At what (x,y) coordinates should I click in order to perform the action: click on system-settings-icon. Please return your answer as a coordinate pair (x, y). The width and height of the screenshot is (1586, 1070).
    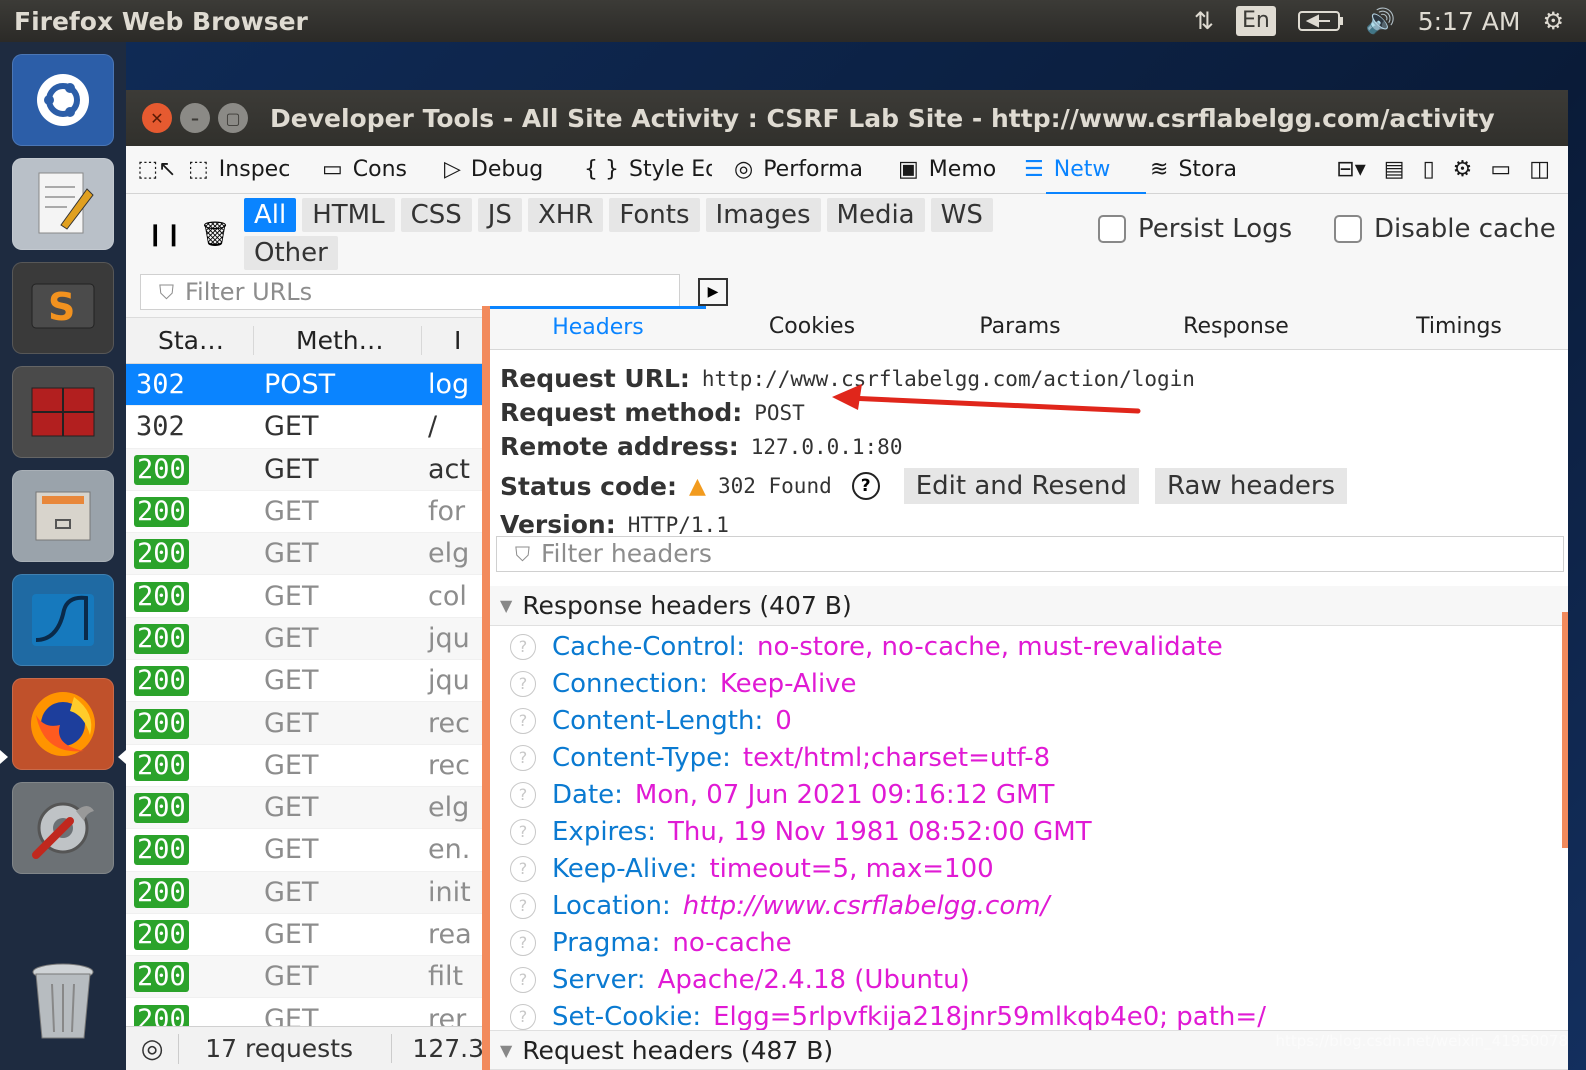
    Looking at the image, I should click on (63, 828).